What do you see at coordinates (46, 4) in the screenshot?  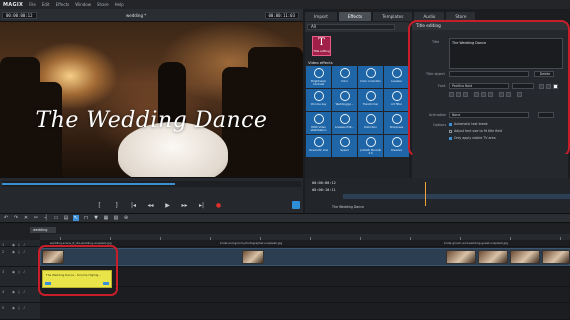 I see `menu-edit: Edit` at bounding box center [46, 4].